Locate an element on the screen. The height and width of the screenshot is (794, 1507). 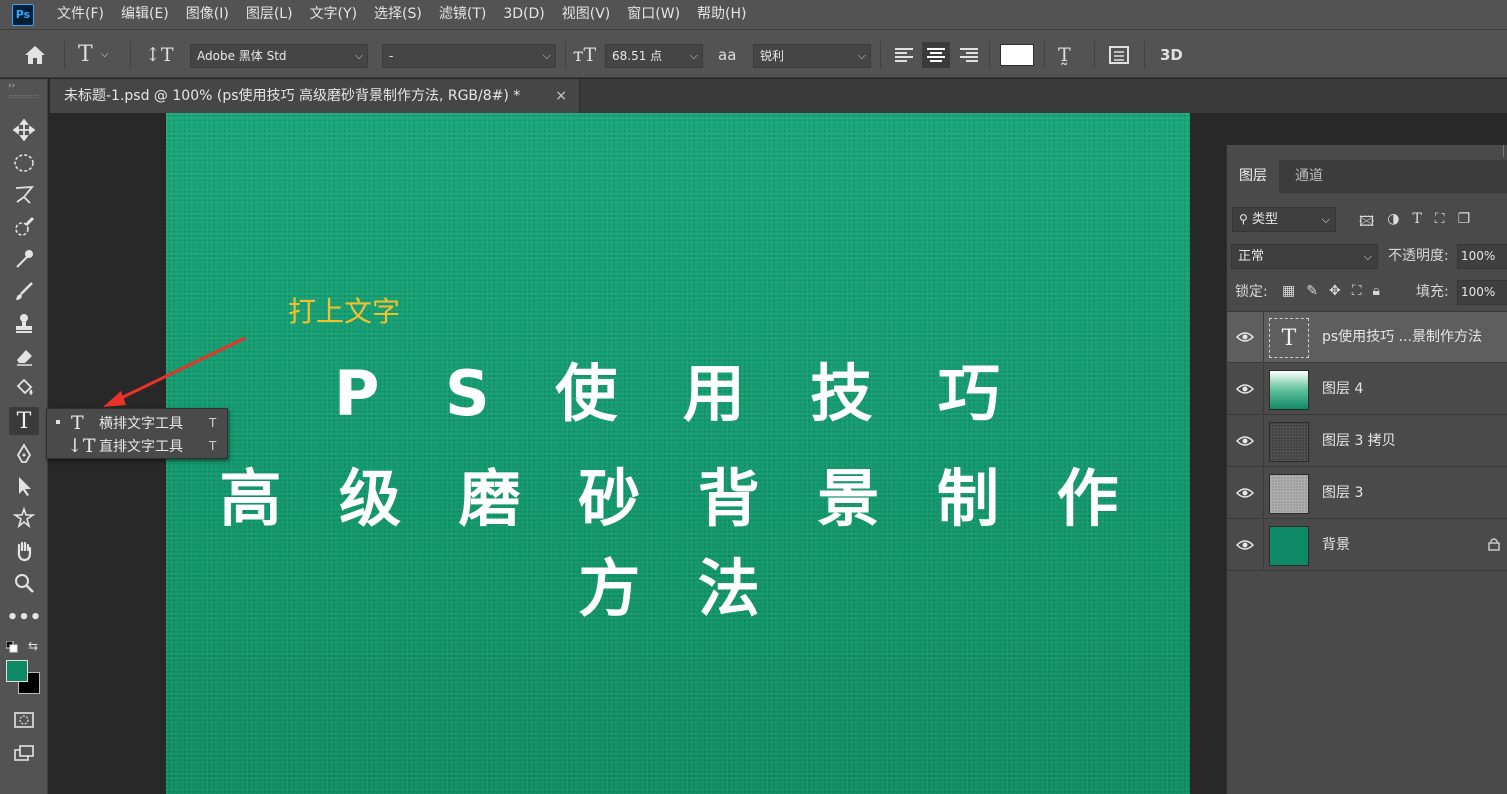
brush-tool-icon is located at coordinates (24, 291).